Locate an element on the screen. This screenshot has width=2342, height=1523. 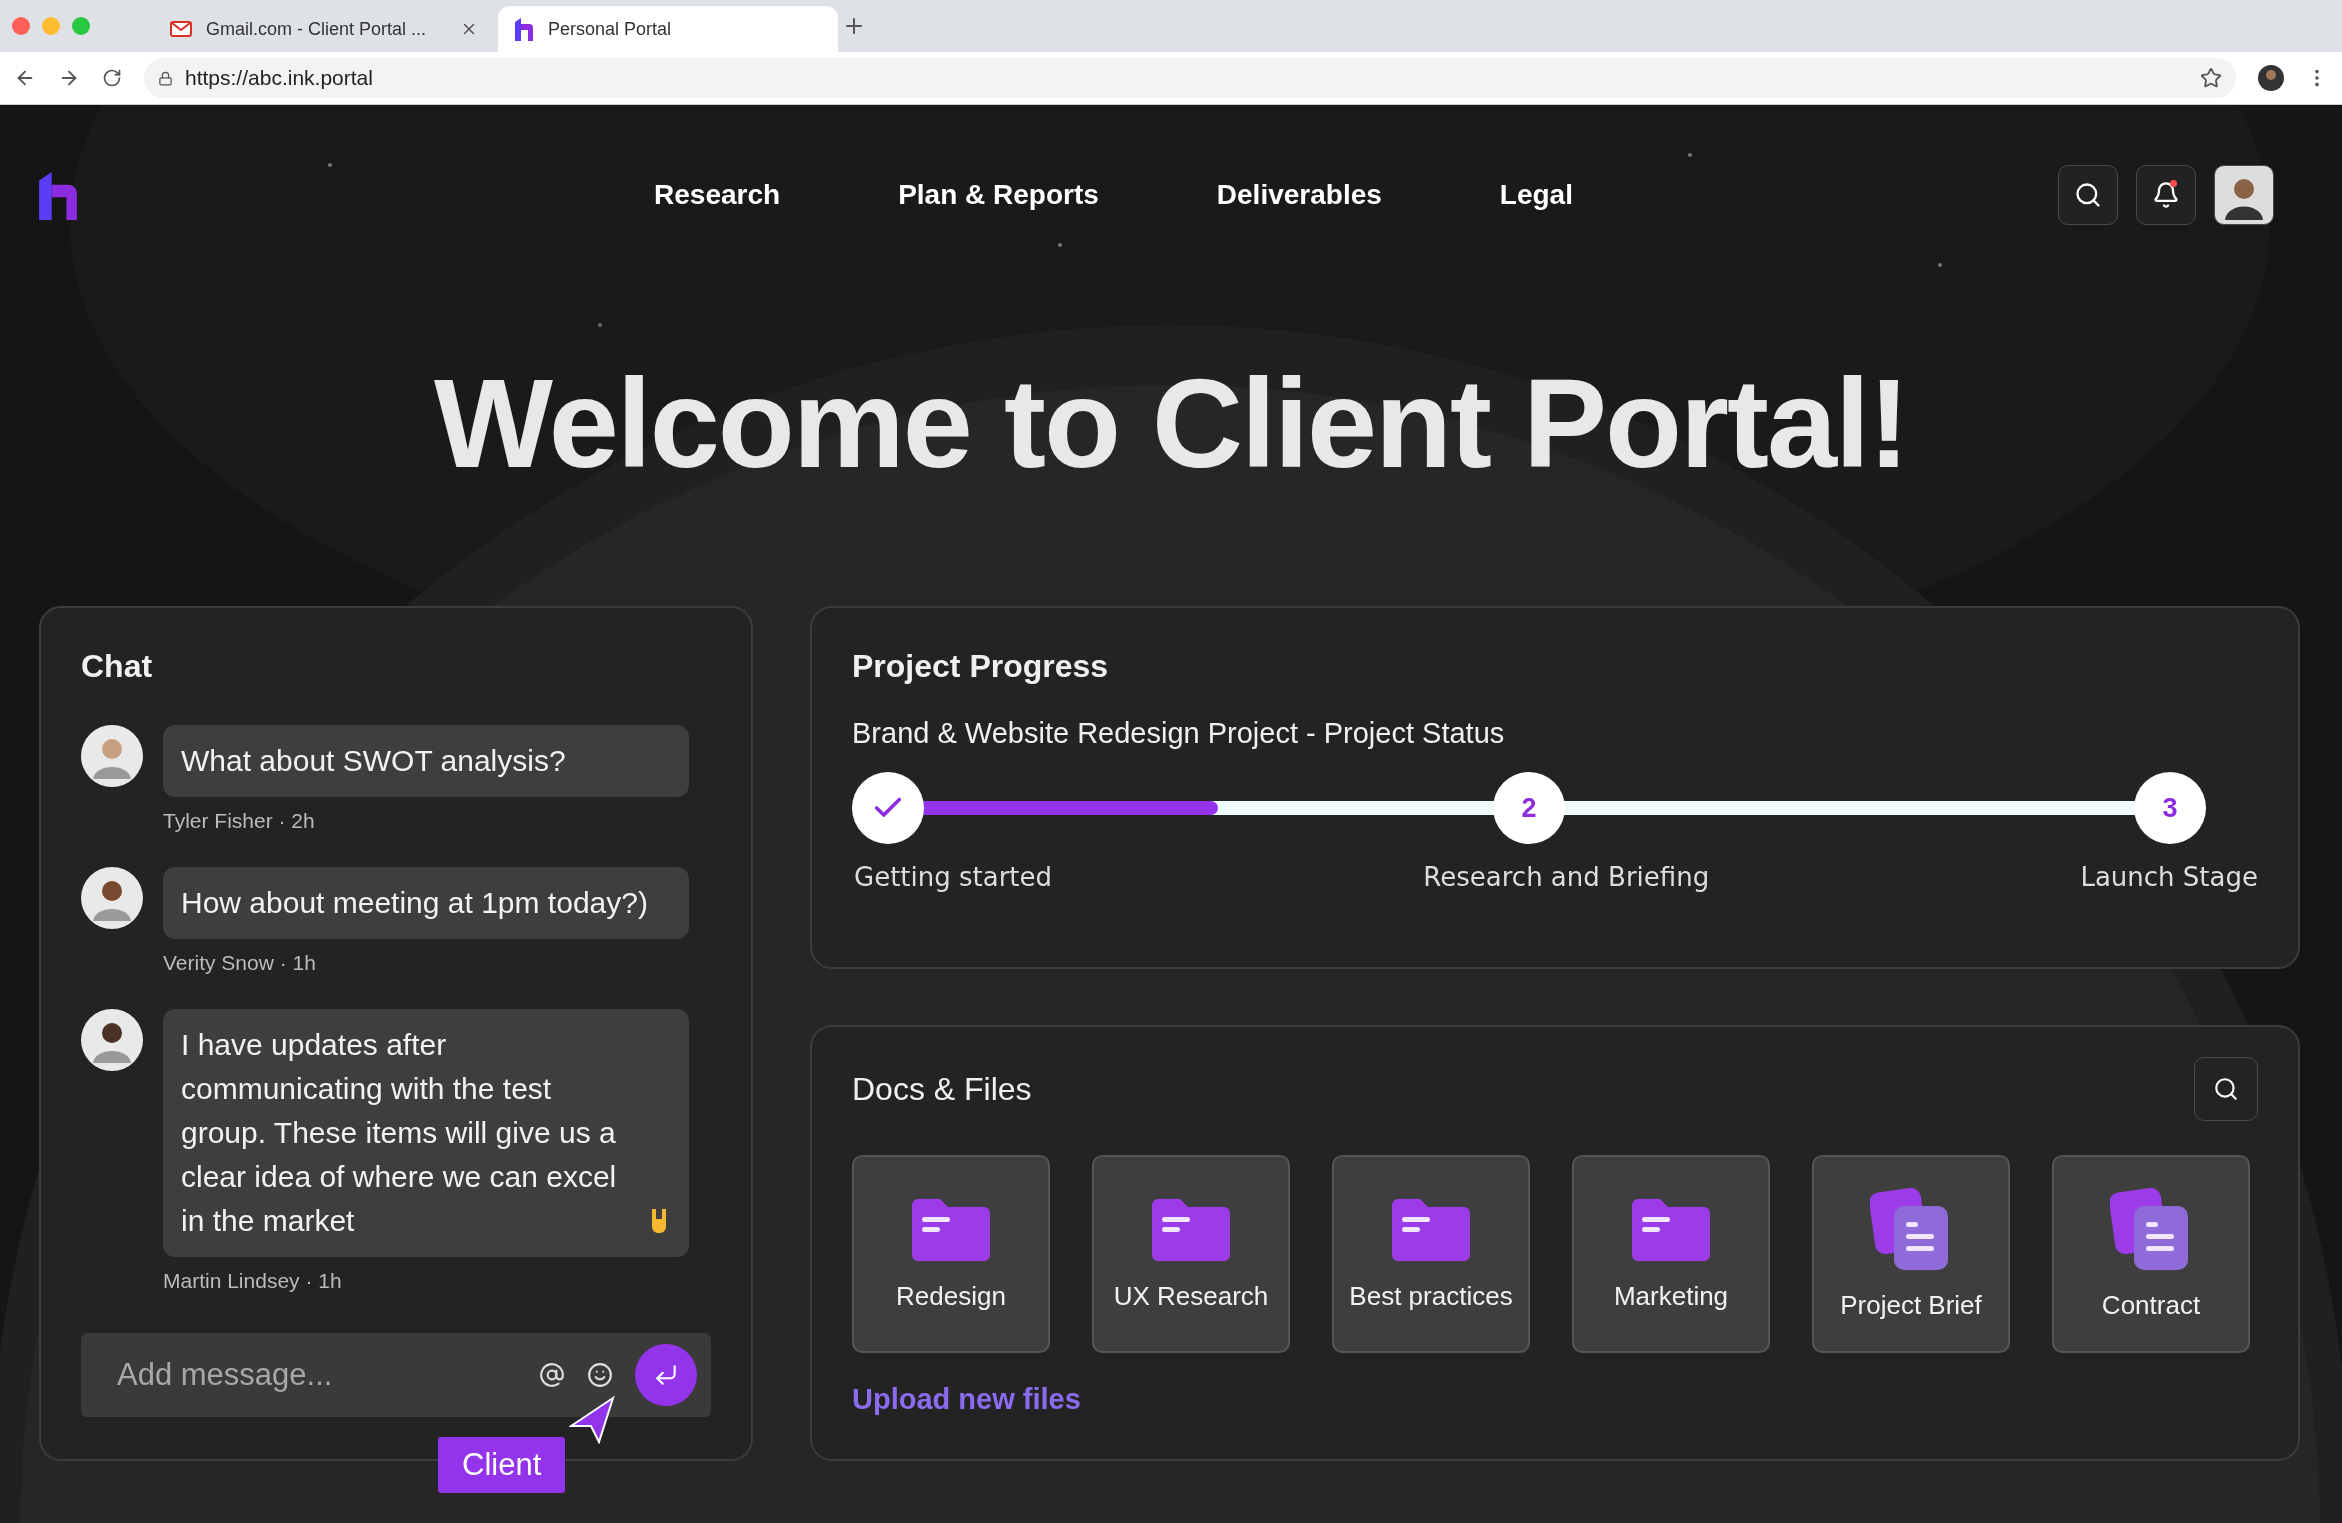
enter-icon is located at coordinates (666, 1375).